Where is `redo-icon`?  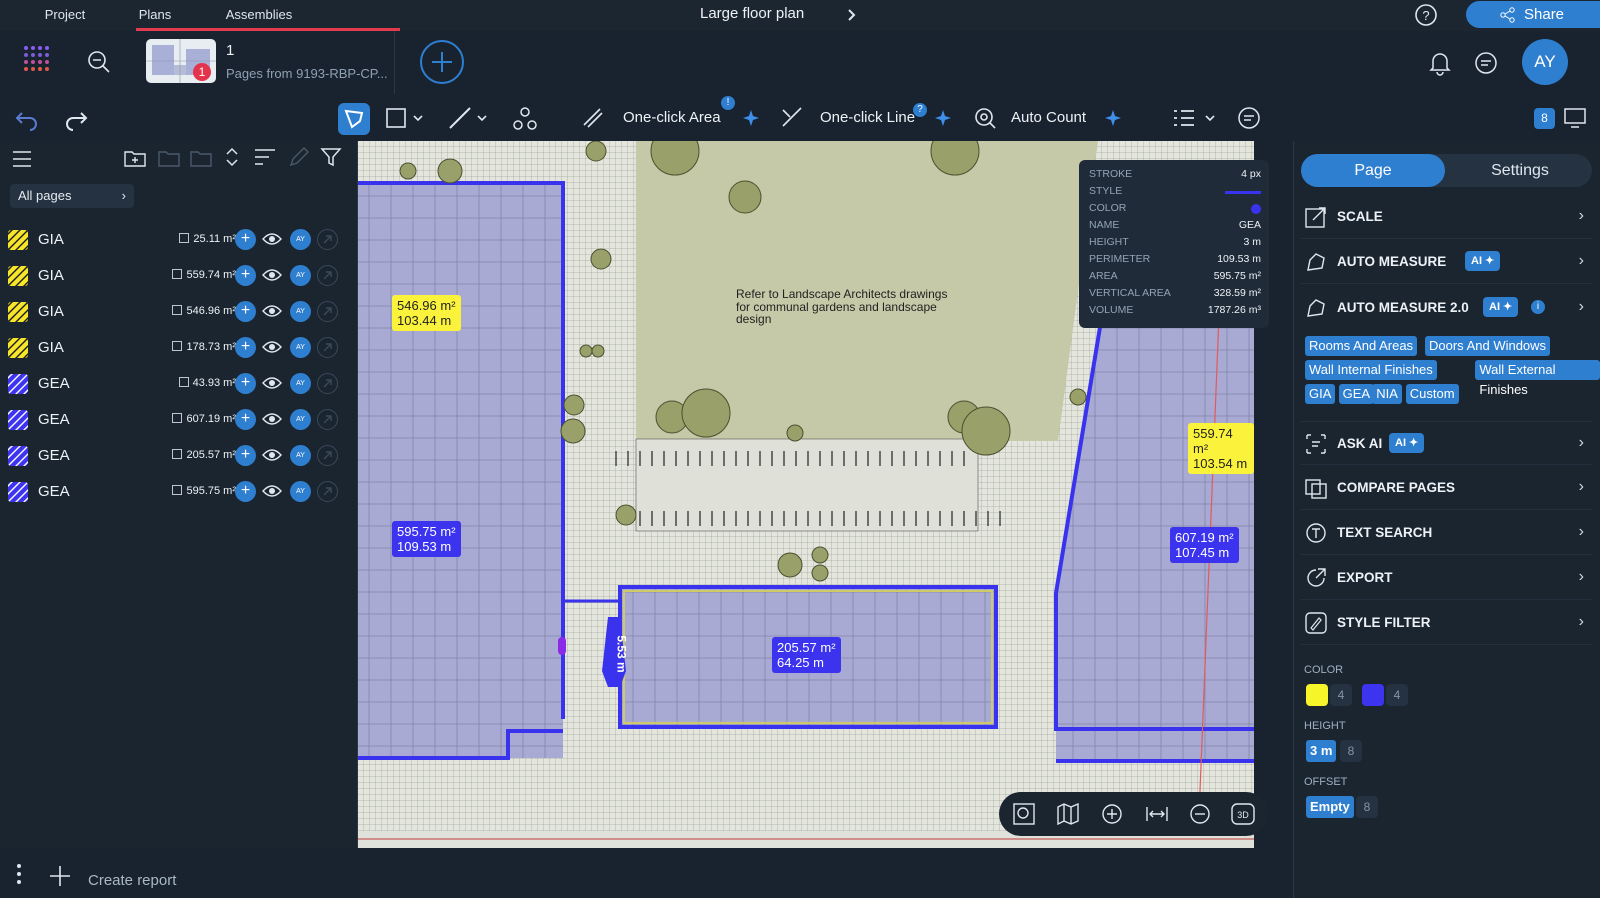 redo-icon is located at coordinates (76, 119).